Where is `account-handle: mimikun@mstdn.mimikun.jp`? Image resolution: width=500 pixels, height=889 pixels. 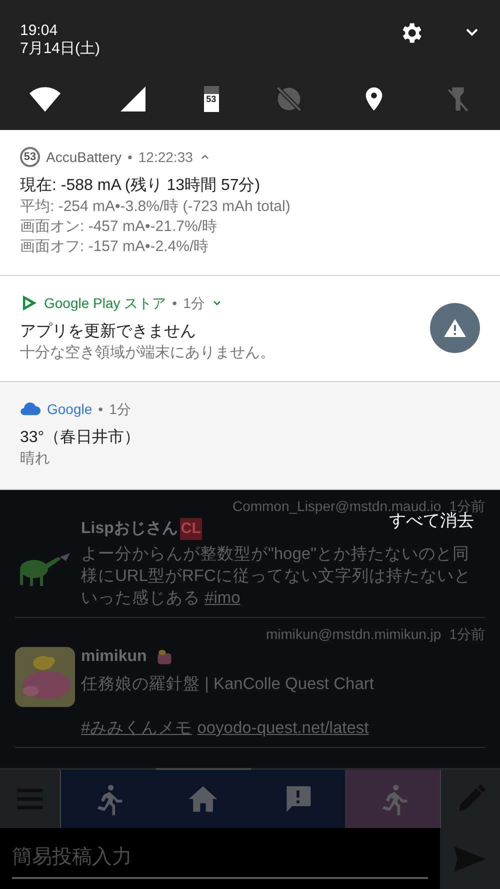 account-handle: mimikun@mstdn.mimikun.jp is located at coordinates (354, 634).